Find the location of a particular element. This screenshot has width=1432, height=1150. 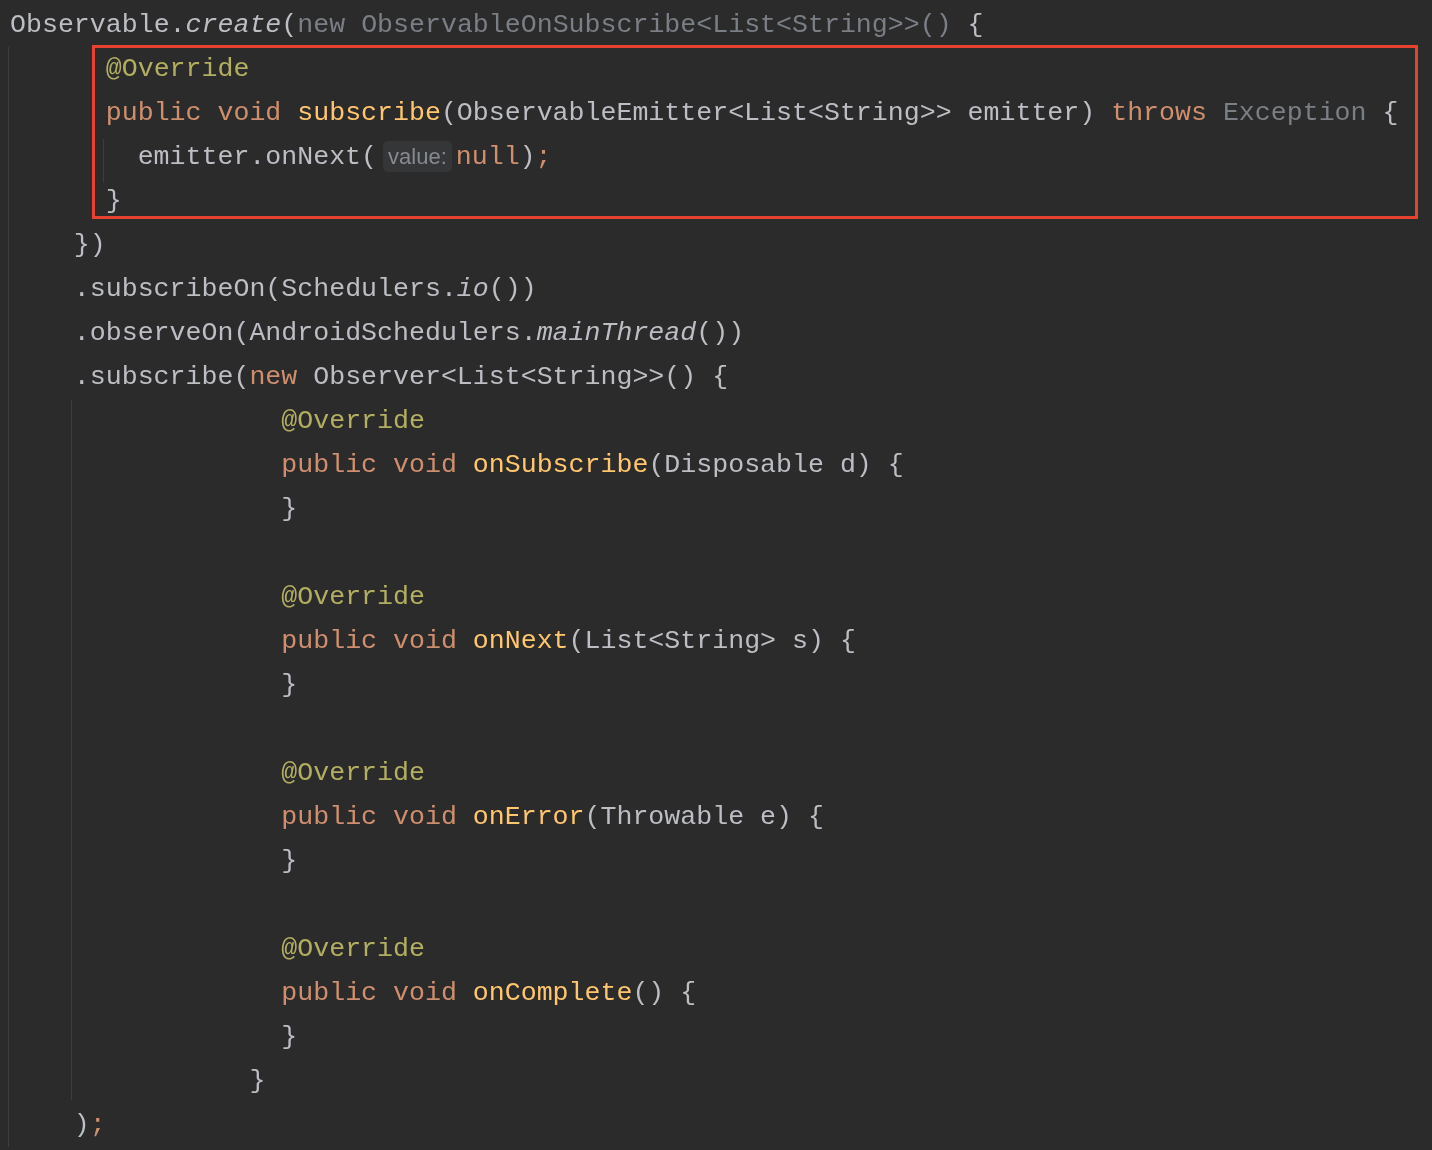

code-line: public void onNext(List<String> s) { is located at coordinates (568, 641).